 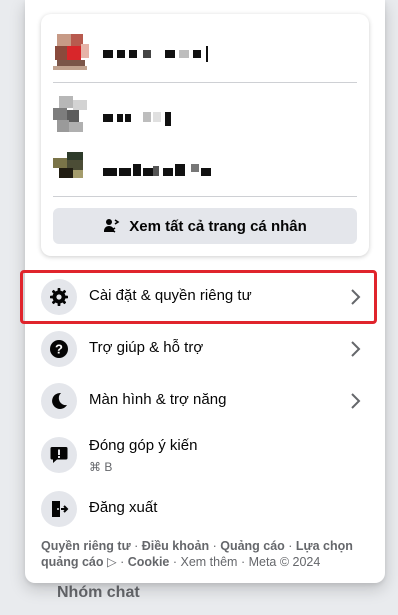 I want to click on footer-link-privacy: Quyền riêng tư, so click(x=86, y=546).